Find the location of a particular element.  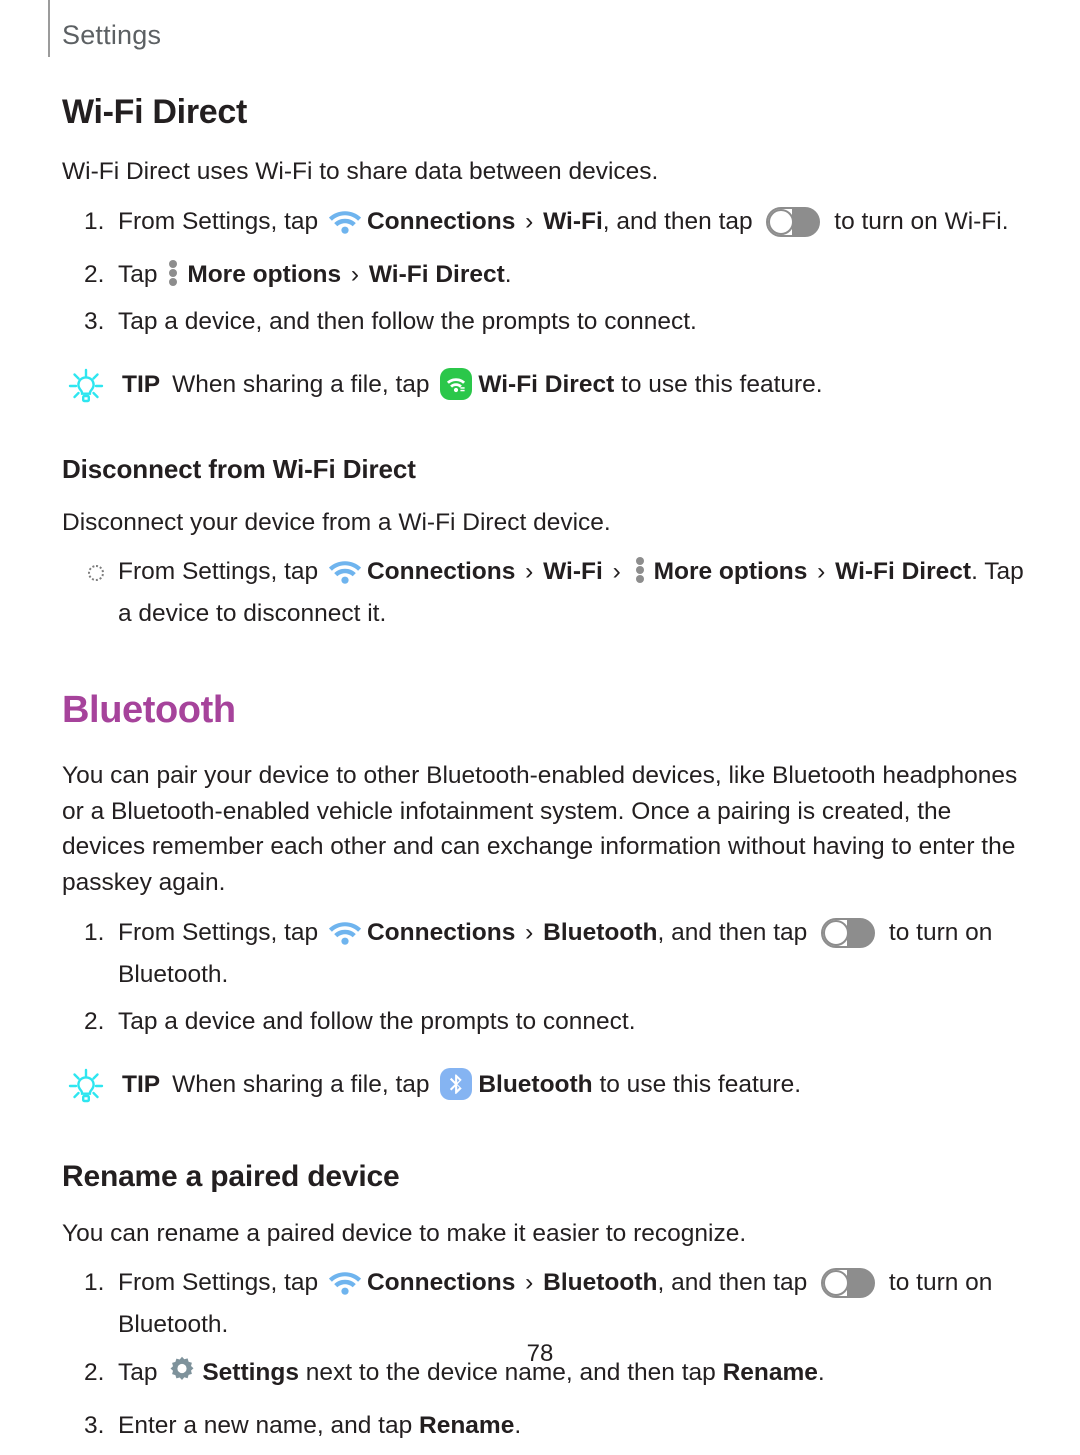

heading-rename-paired-device: Rename a paired device is located at coordinates (231, 1176).